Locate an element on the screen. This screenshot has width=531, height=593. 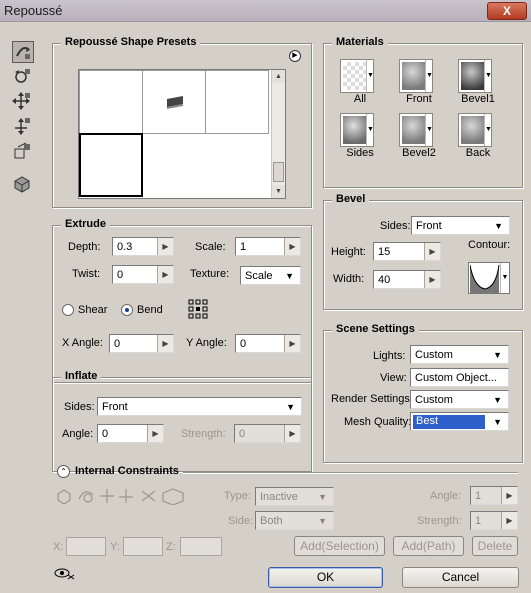
constraint-angle-input: 1 ▶ is located at coordinates (494, 495).